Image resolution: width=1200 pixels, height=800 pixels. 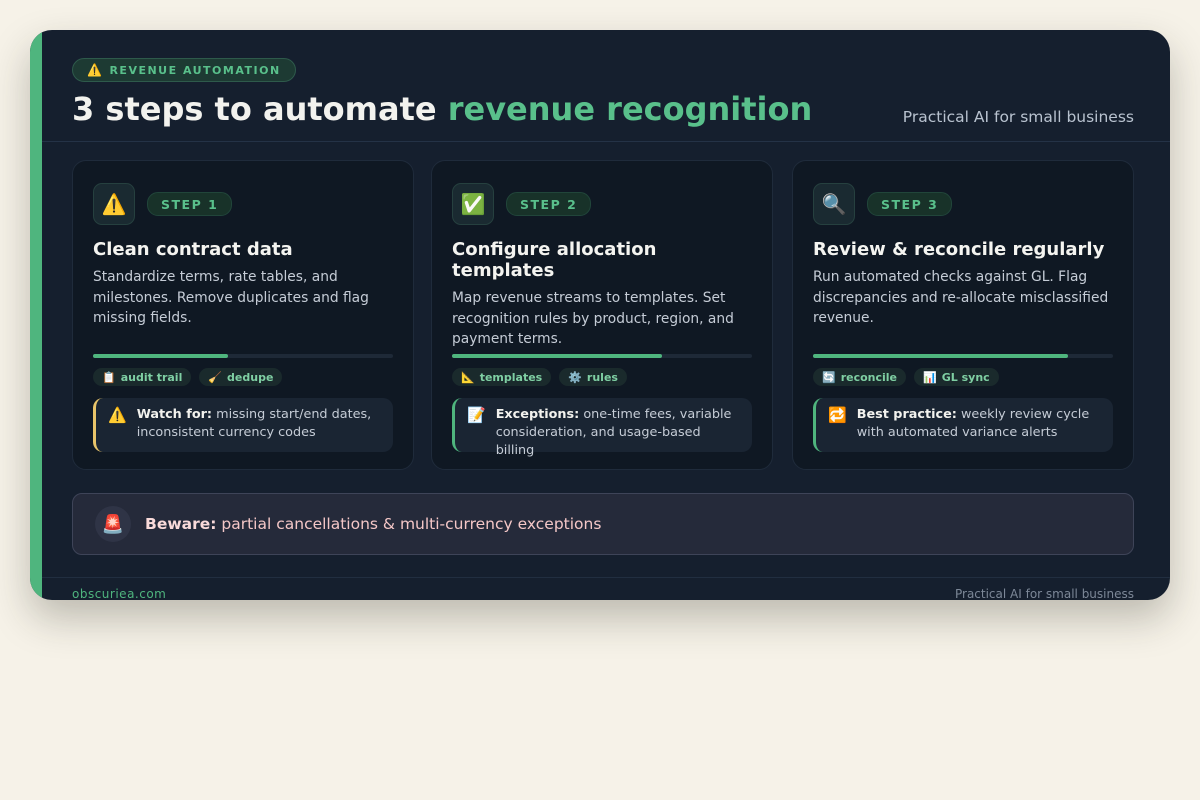 I want to click on chip-label: audit trail, so click(x=151, y=377).